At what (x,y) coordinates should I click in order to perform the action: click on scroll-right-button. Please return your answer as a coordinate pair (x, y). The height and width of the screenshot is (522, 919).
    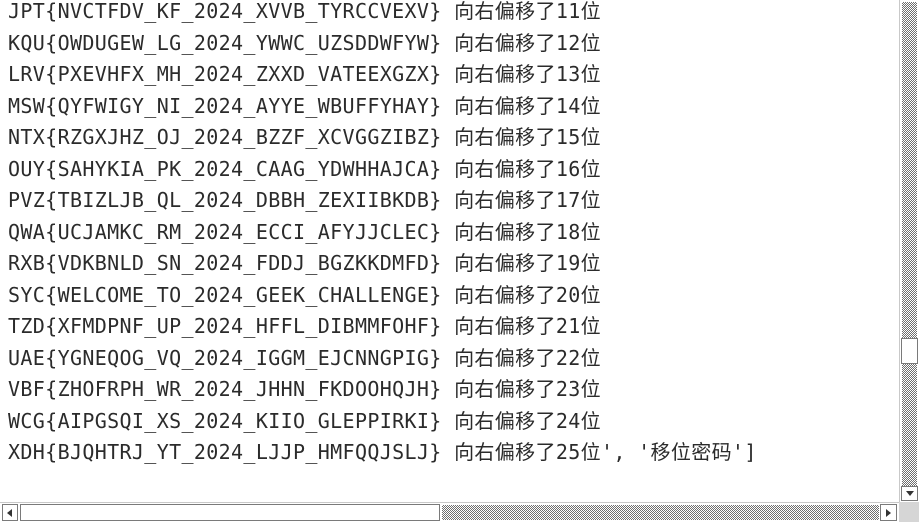
    Looking at the image, I should click on (888, 512).